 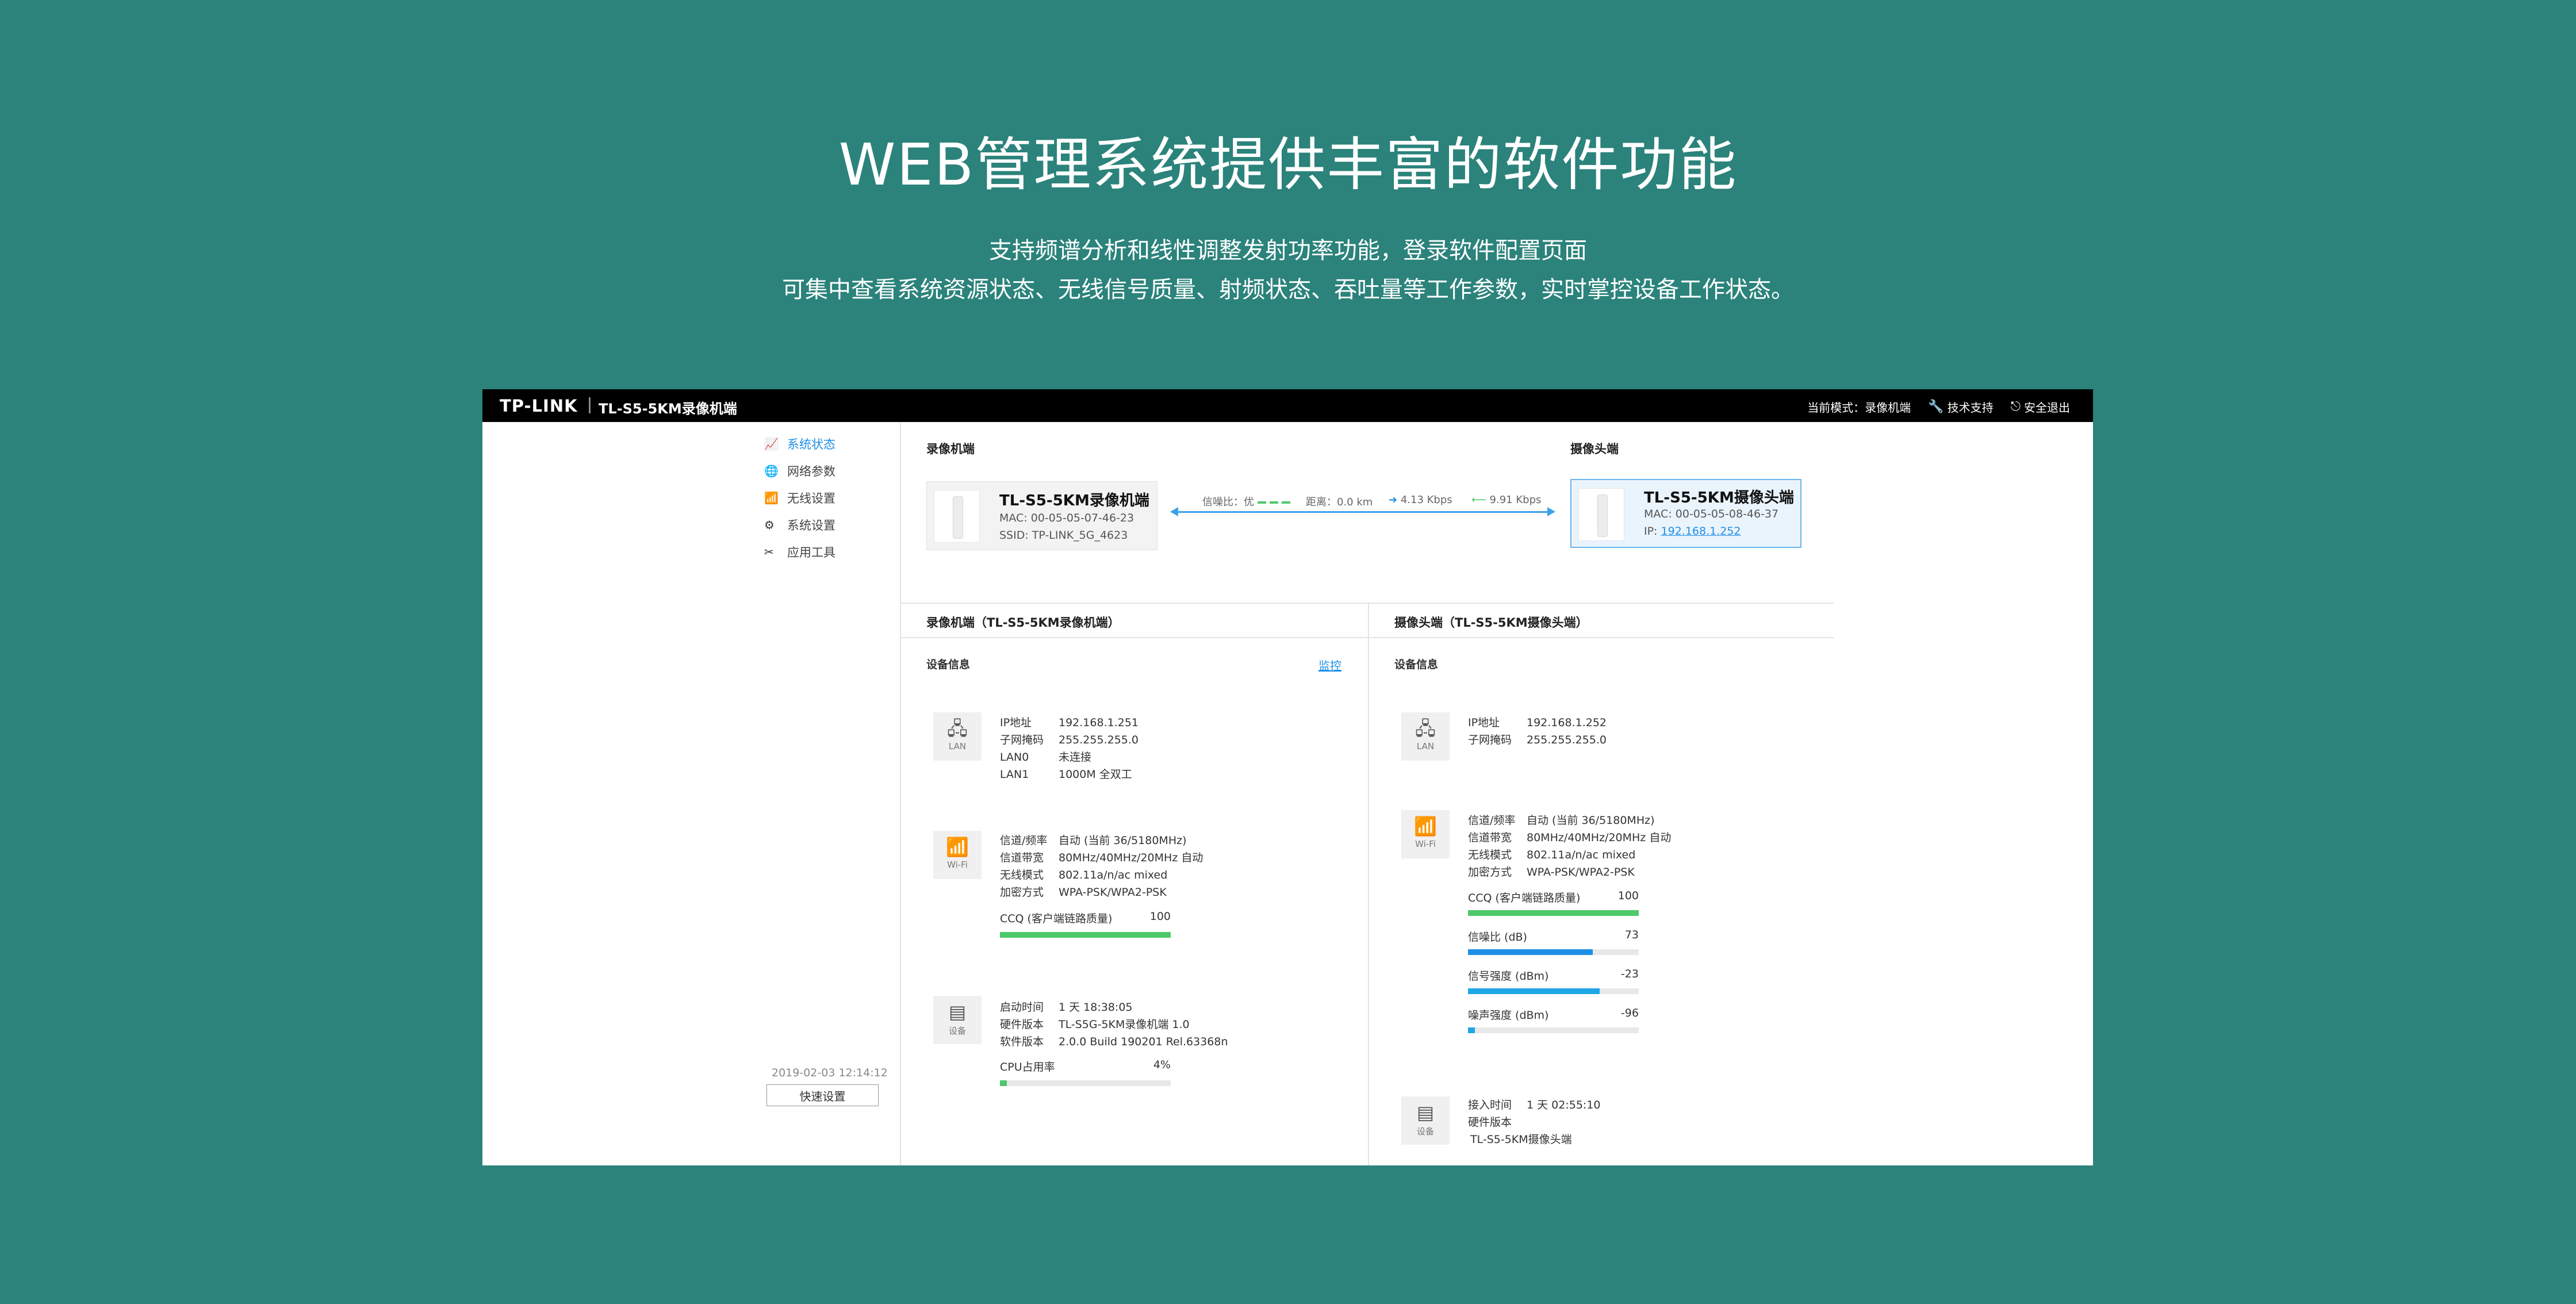 What do you see at coordinates (1023, 623) in the screenshot?
I see `recorder-panel-title: 录像机端（TL-S5-5KM录像机端）` at bounding box center [1023, 623].